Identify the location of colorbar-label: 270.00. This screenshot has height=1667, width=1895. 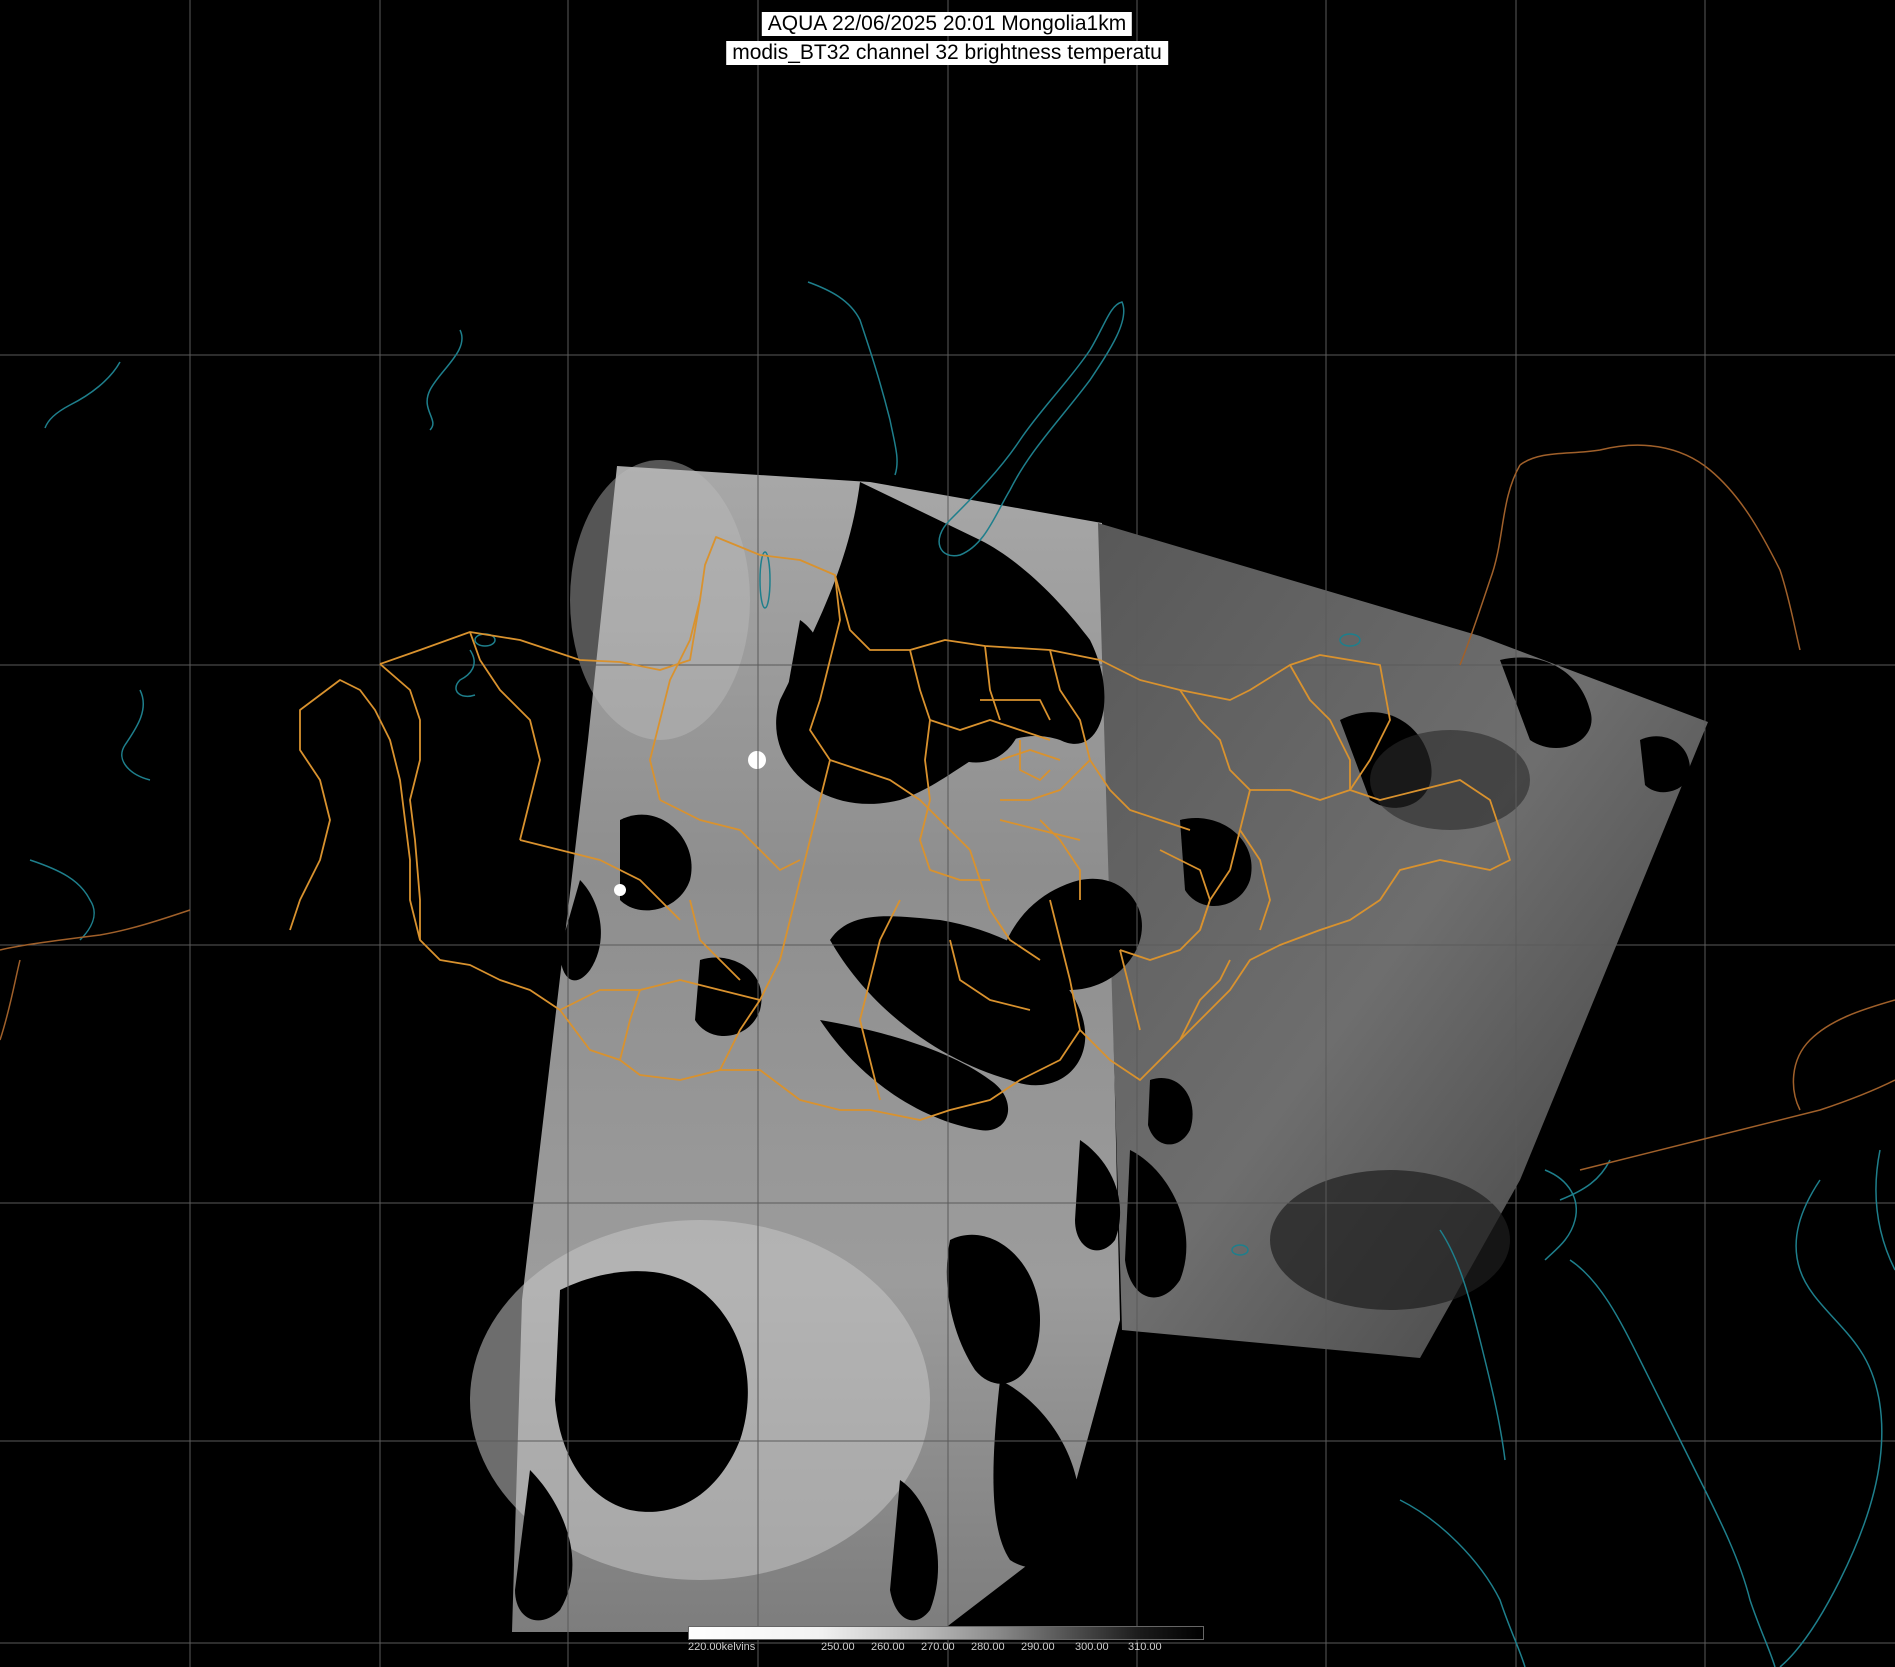
(938, 1647).